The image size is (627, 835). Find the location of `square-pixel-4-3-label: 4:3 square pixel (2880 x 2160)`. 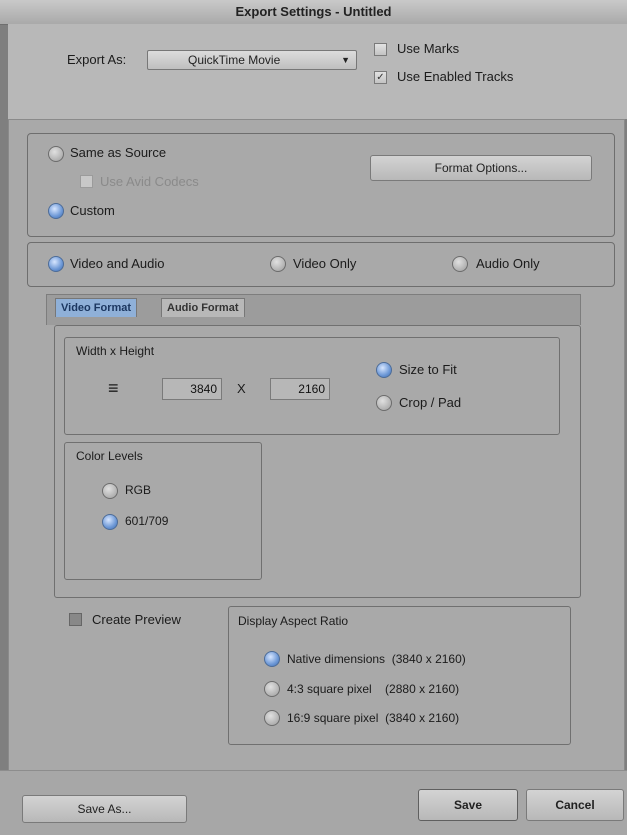

square-pixel-4-3-label: 4:3 square pixel (2880 x 2160) is located at coordinates (373, 689).